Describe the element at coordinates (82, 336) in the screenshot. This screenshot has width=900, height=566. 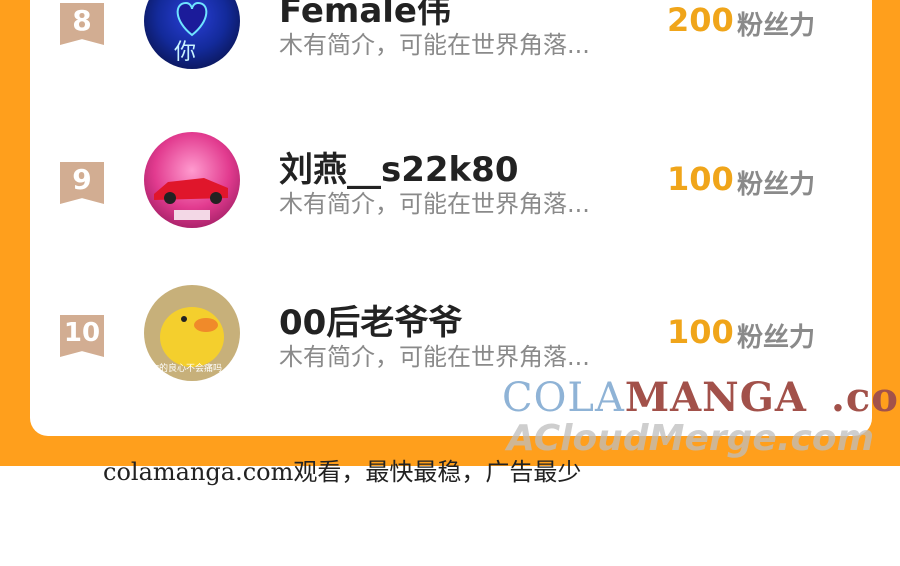
I see `rank-badge: 10` at that location.